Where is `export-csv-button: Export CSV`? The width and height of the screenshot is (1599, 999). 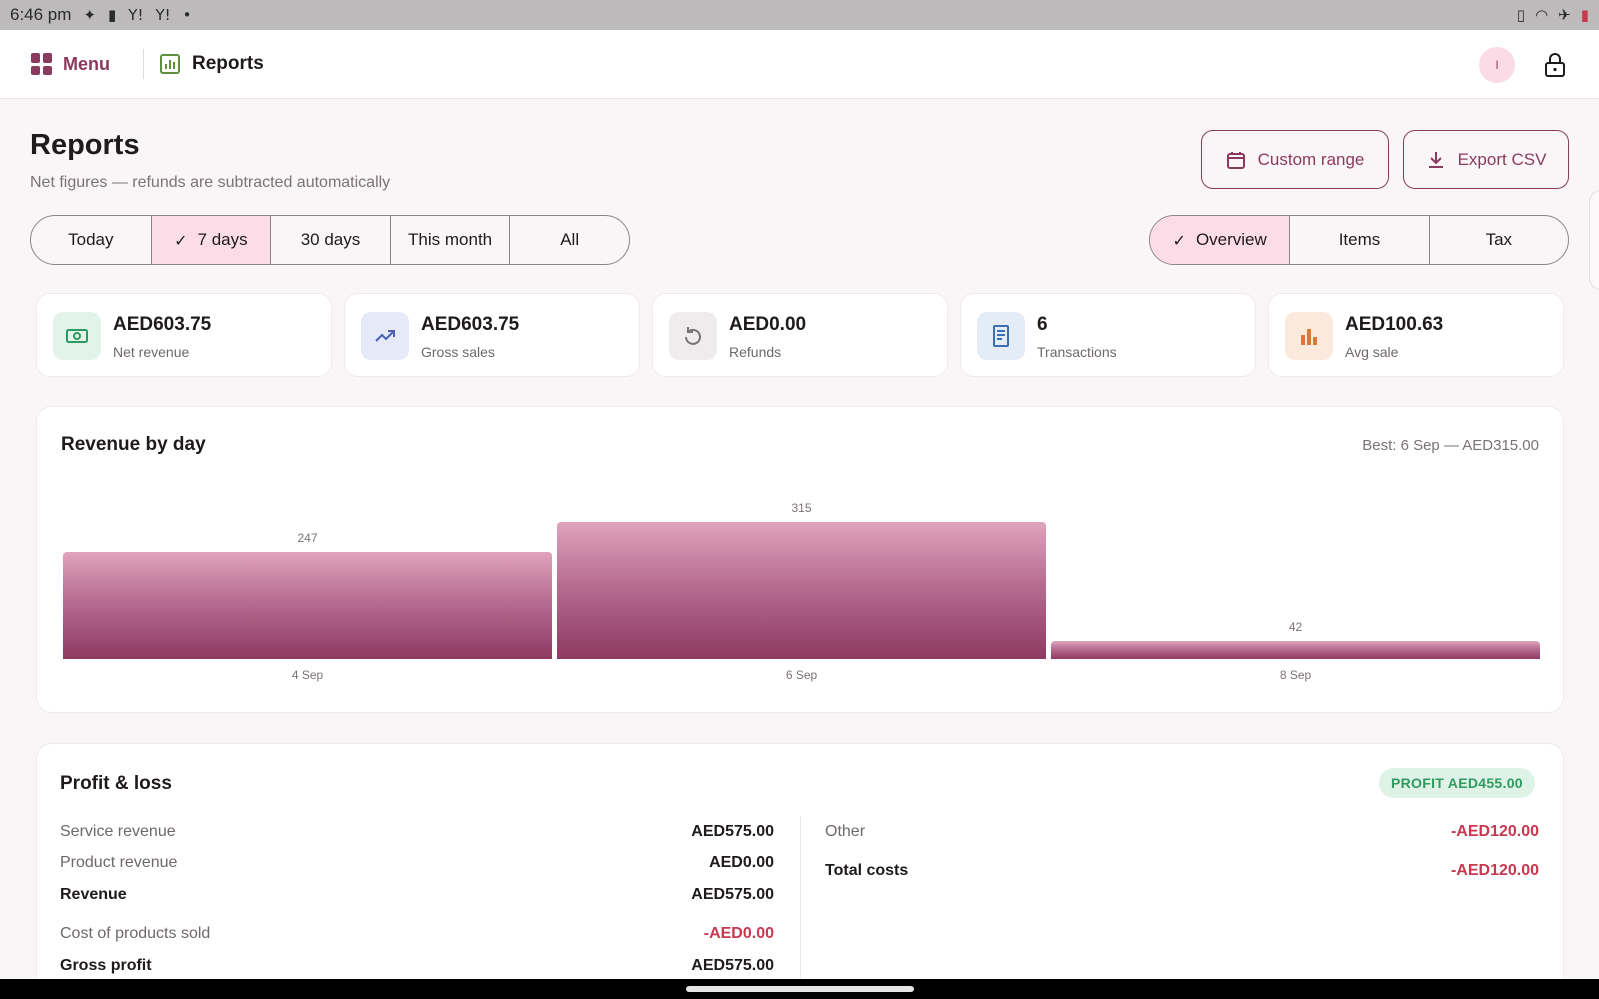 export-csv-button: Export CSV is located at coordinates (1486, 159).